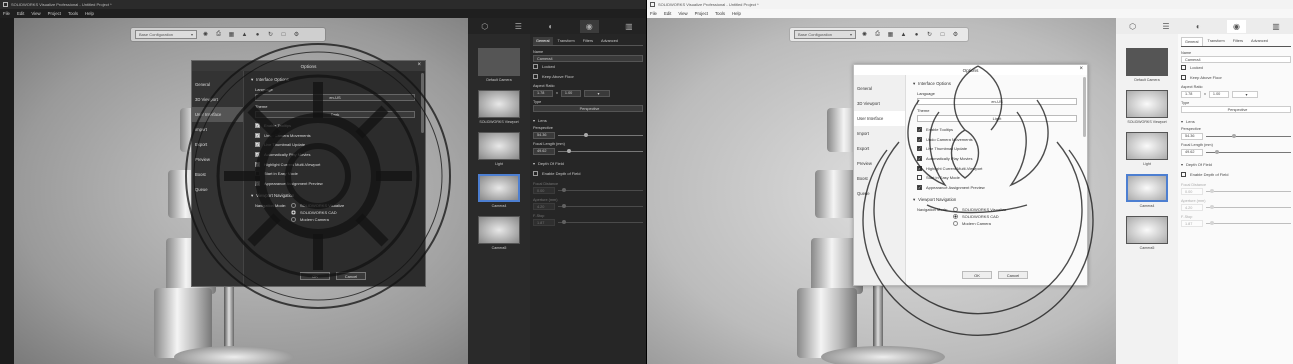 The image size is (1293, 364). What do you see at coordinates (1192, 208) in the screenshot?
I see `aperture-field: 4.20` at bounding box center [1192, 208].